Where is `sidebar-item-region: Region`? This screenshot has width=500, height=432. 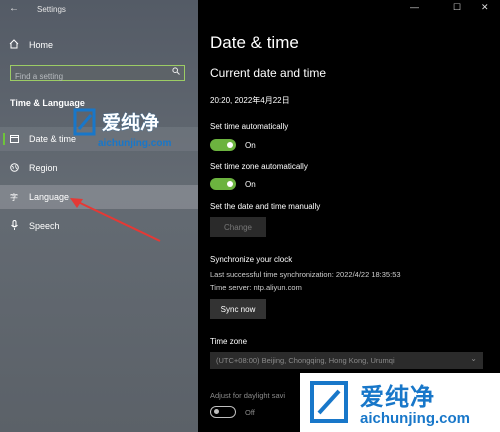 sidebar-item-region: Region is located at coordinates (99, 168).